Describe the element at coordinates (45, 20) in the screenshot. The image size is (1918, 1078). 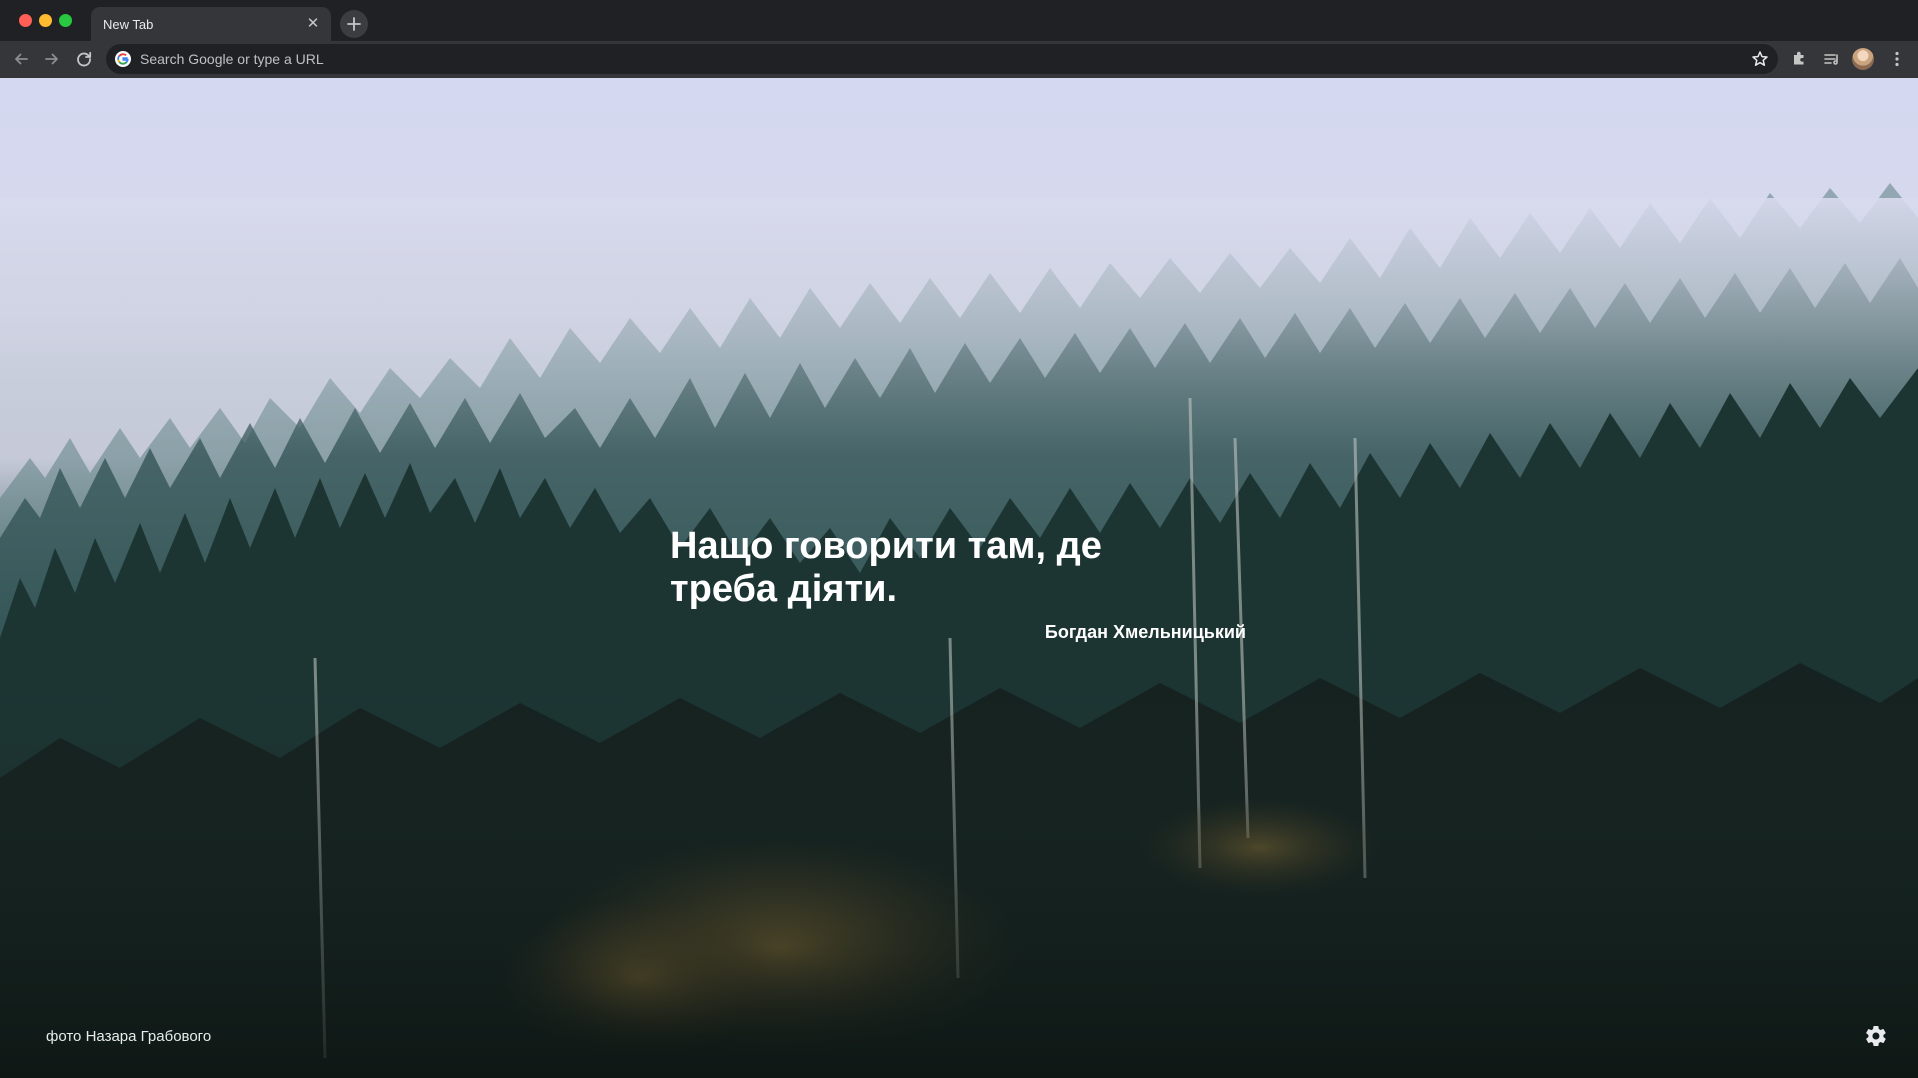
I see `minimize-window-button` at that location.